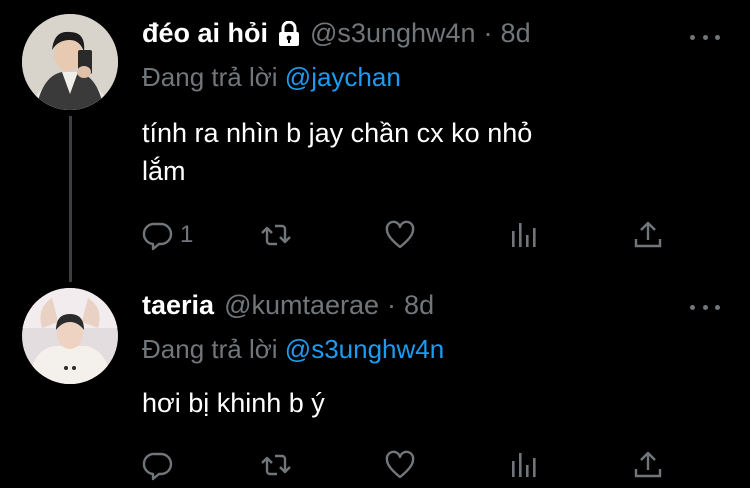  What do you see at coordinates (187, 234) in the screenshot?
I see `reply-count: 1` at bounding box center [187, 234].